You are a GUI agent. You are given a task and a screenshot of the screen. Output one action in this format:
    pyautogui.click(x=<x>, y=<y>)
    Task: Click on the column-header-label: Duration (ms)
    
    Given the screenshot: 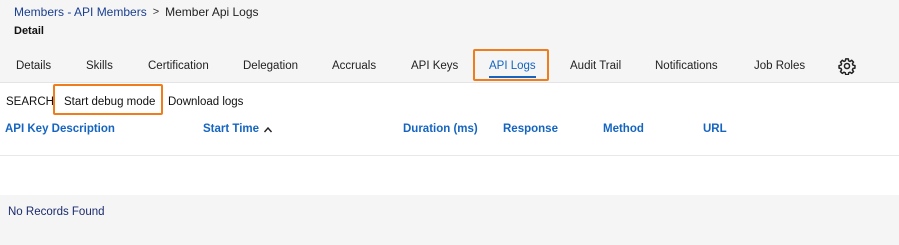 What is the action you would take?
    pyautogui.click(x=440, y=129)
    